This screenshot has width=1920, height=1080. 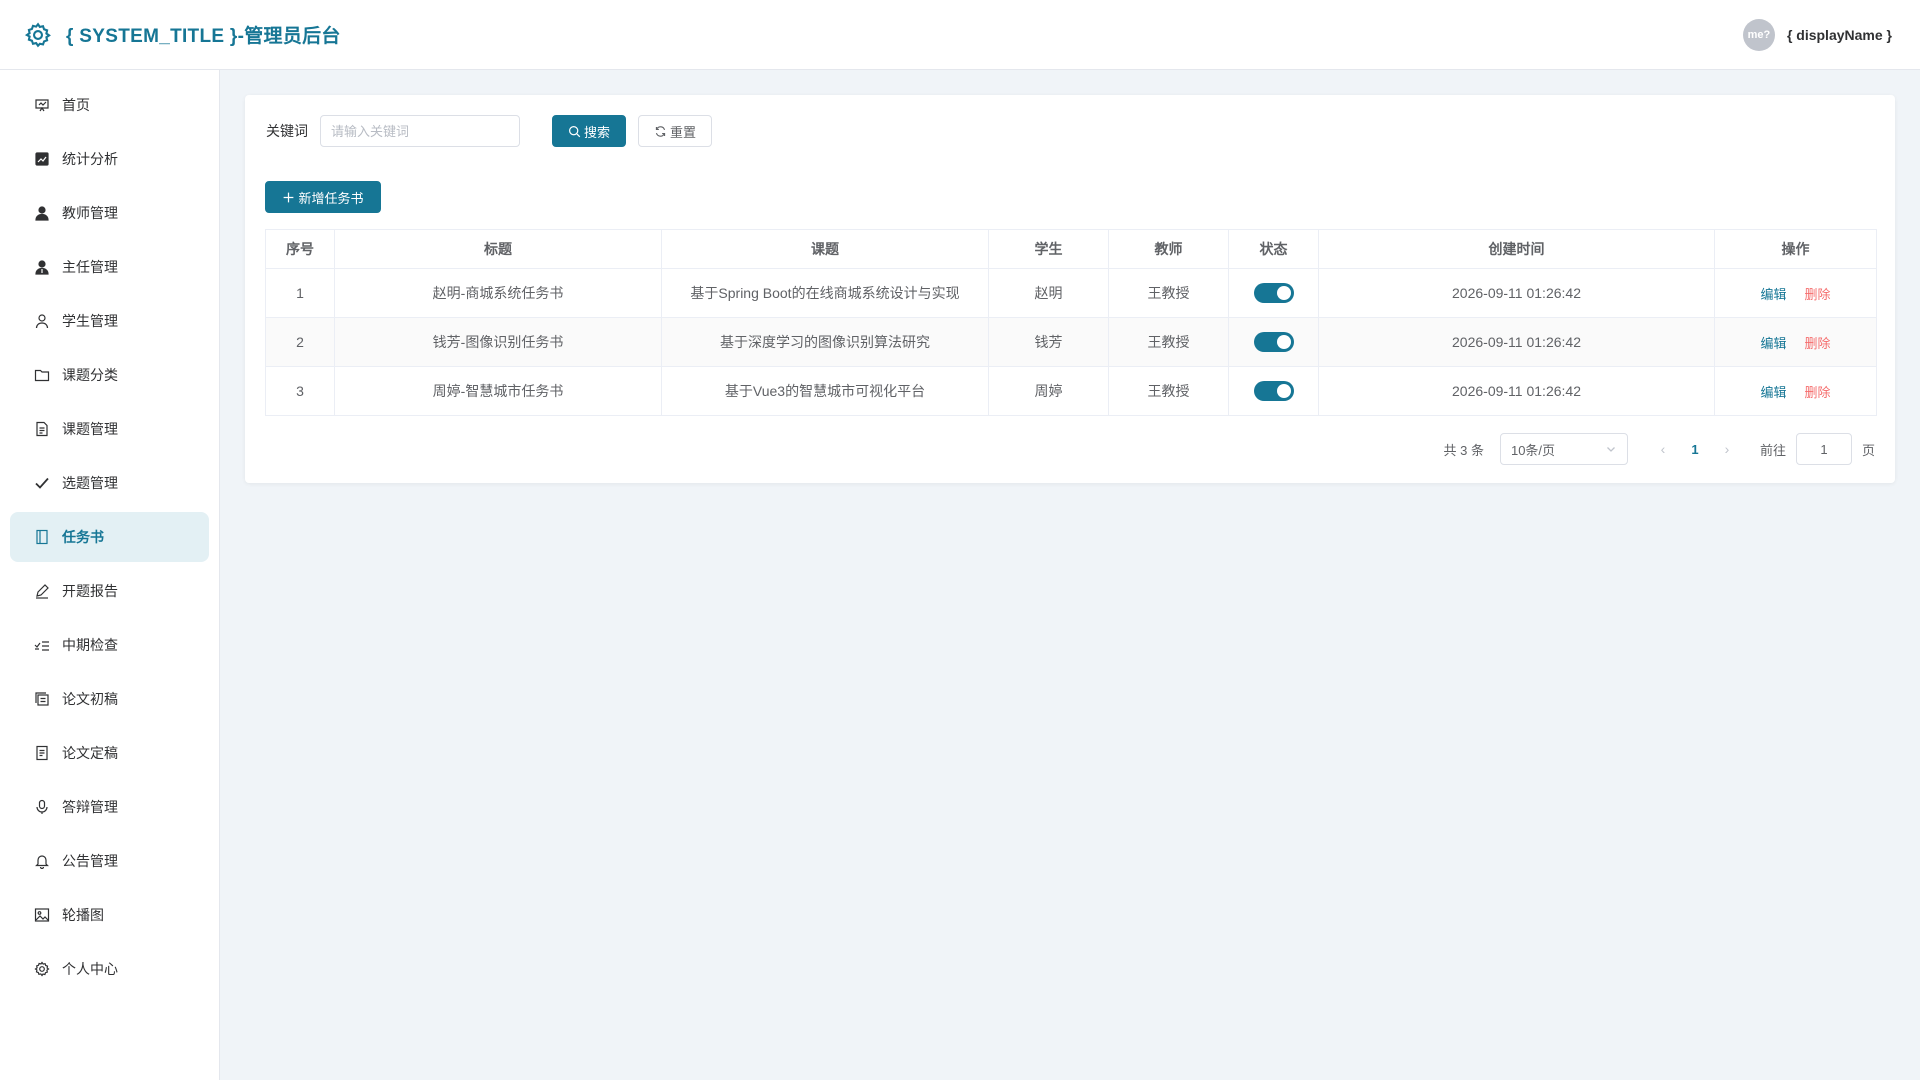 I want to click on cell-title: 周婷-智慧城市任务书, so click(x=498, y=391).